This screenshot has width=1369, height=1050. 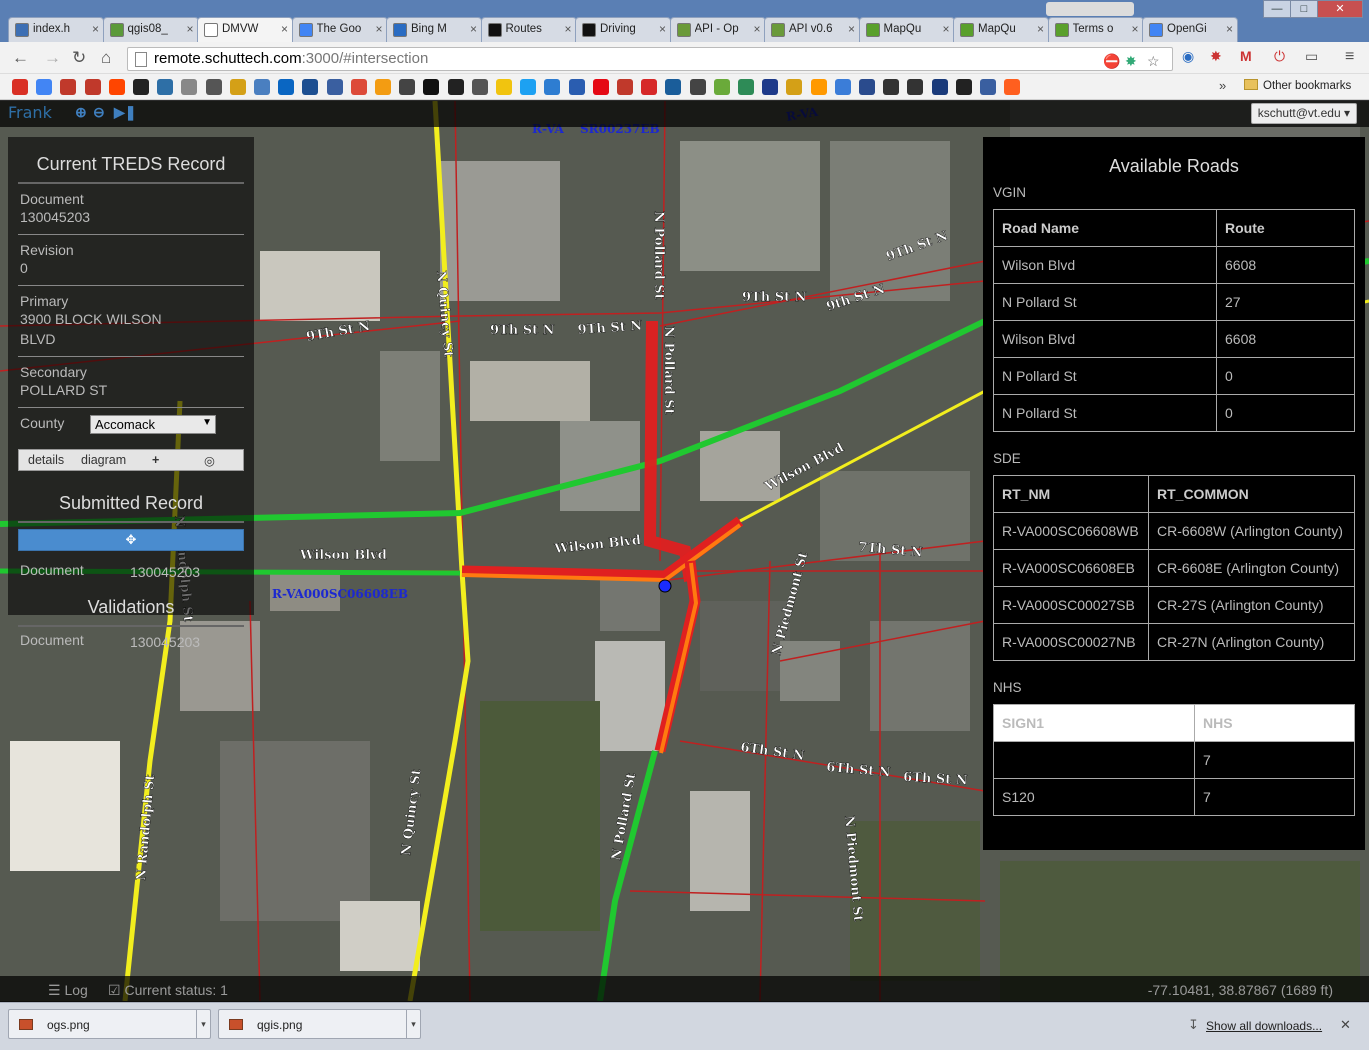 What do you see at coordinates (552, 87) in the screenshot?
I see `map-pin-icon` at bounding box center [552, 87].